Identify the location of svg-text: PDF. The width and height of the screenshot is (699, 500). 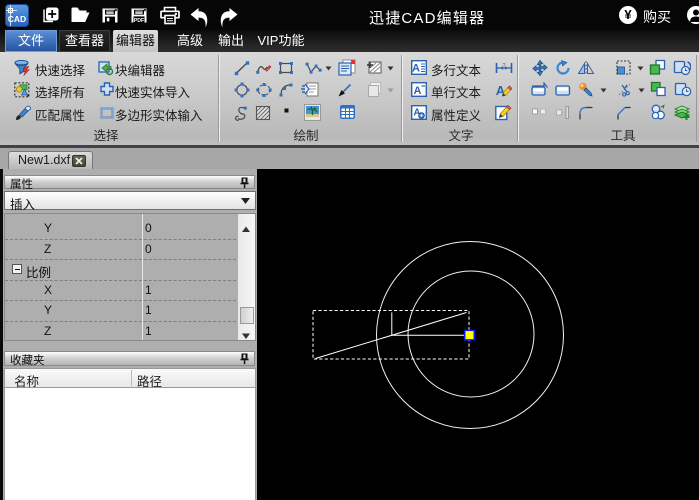
(139, 20).